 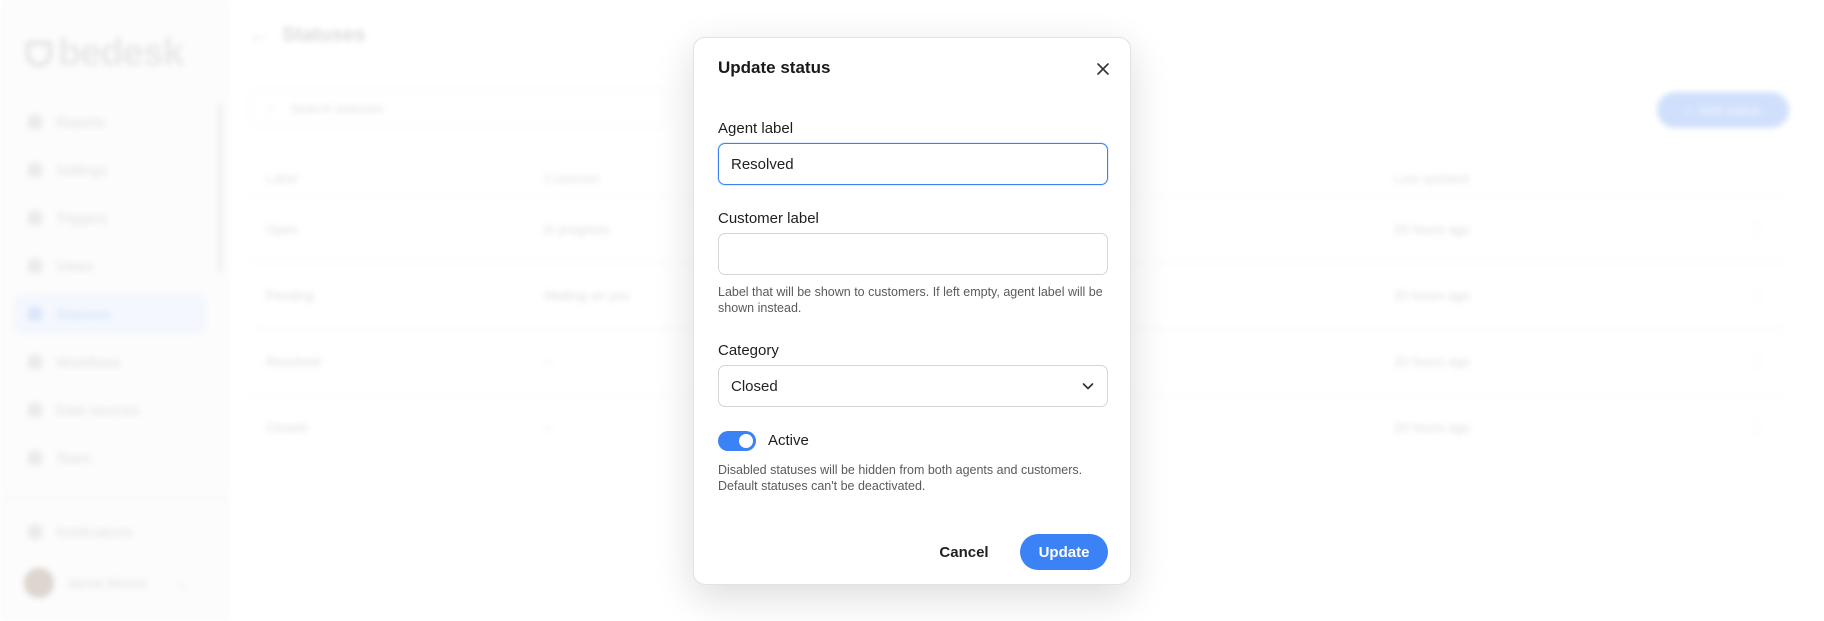 What do you see at coordinates (913, 164) in the screenshot?
I see `agent-label-input` at bounding box center [913, 164].